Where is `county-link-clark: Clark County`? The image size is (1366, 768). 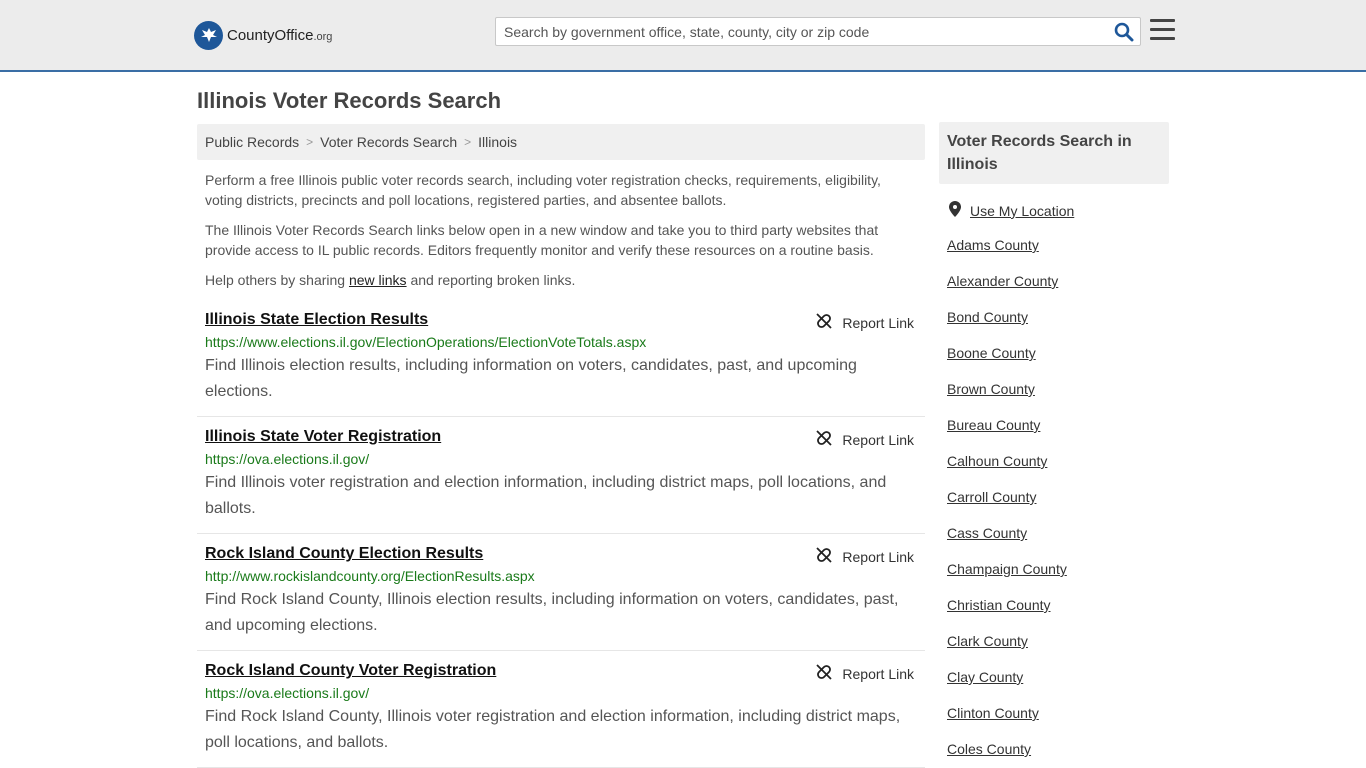
county-link-clark: Clark County is located at coordinates (987, 641).